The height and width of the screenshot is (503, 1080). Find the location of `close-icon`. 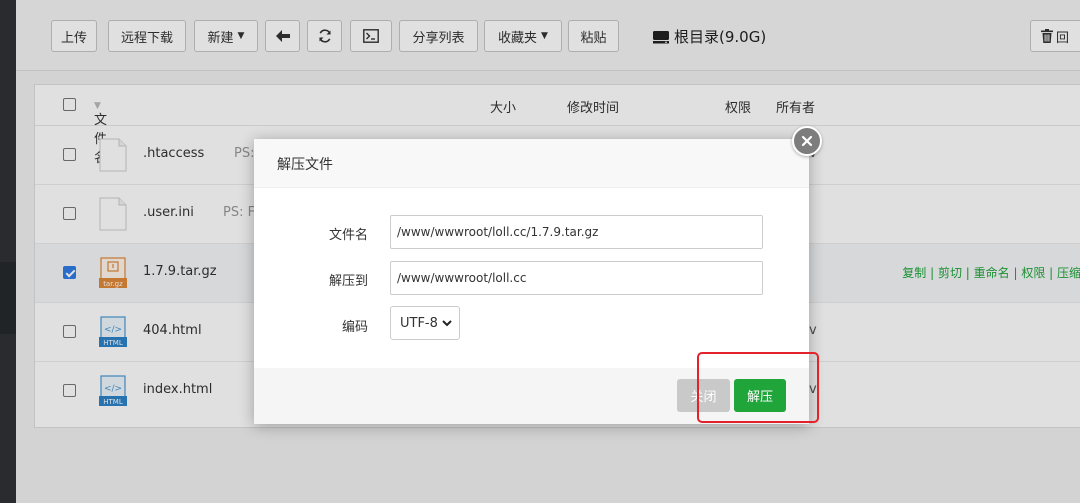

close-icon is located at coordinates (807, 141).